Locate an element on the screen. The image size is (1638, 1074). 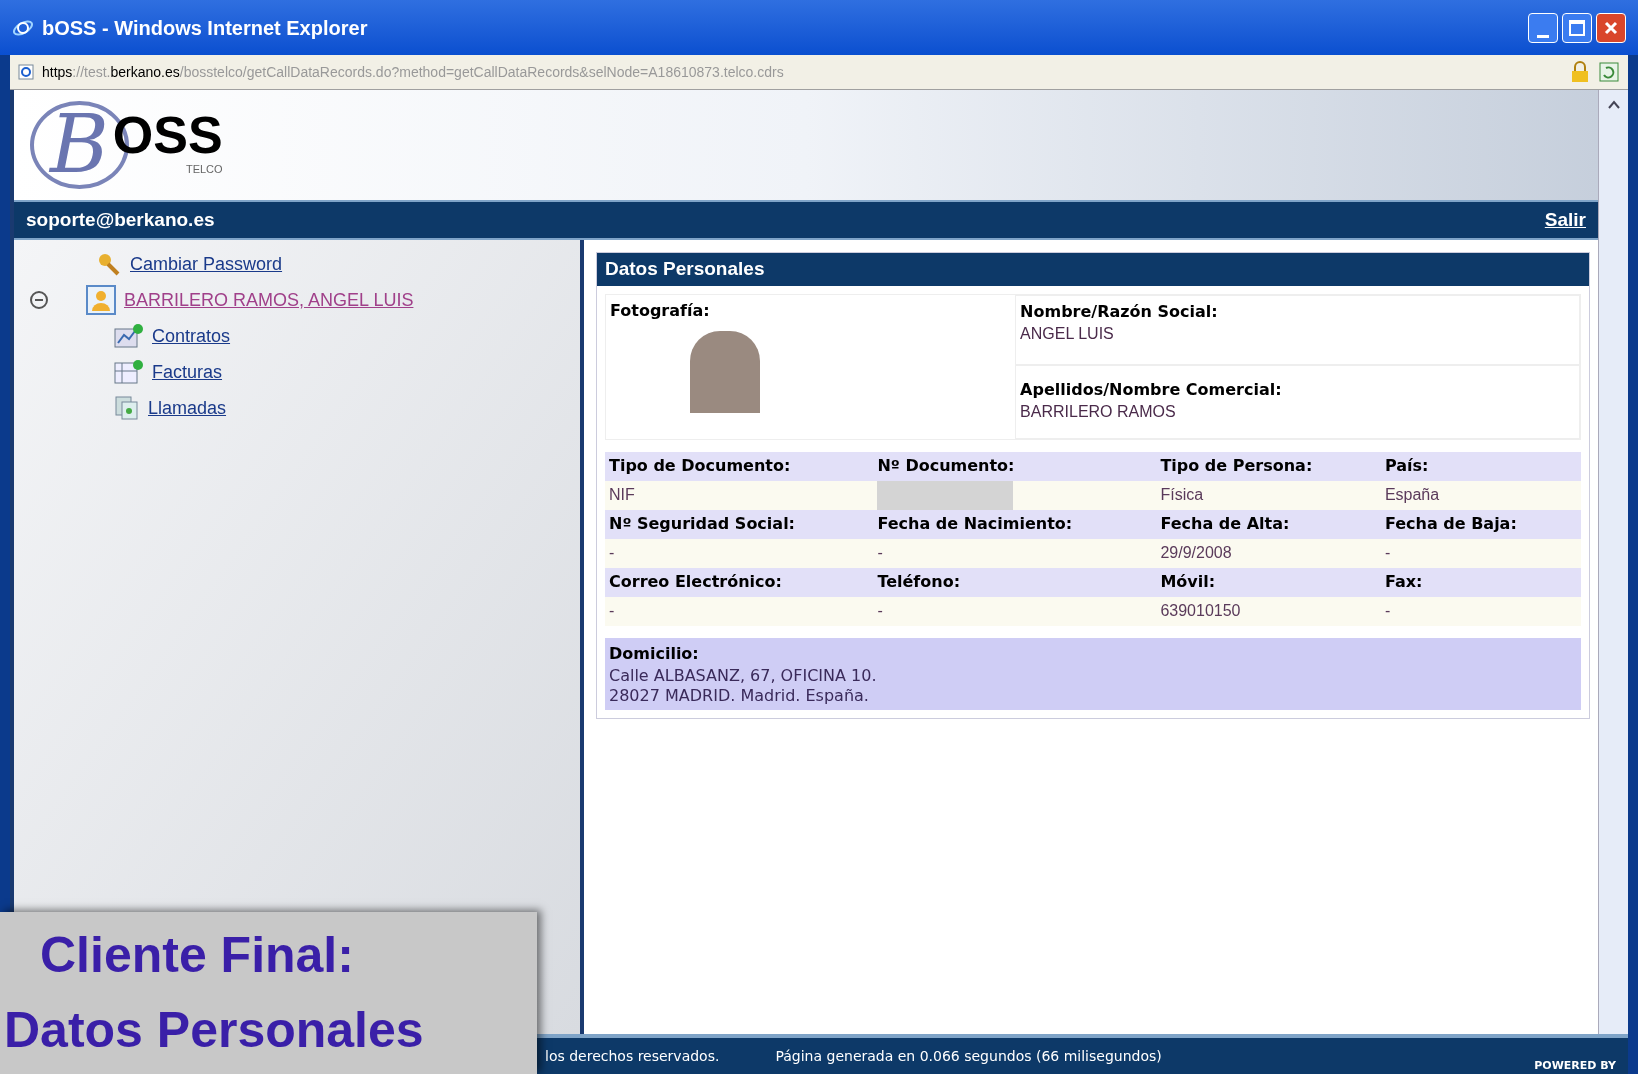
field-label: Tipo de Documento: is located at coordinates (700, 465).